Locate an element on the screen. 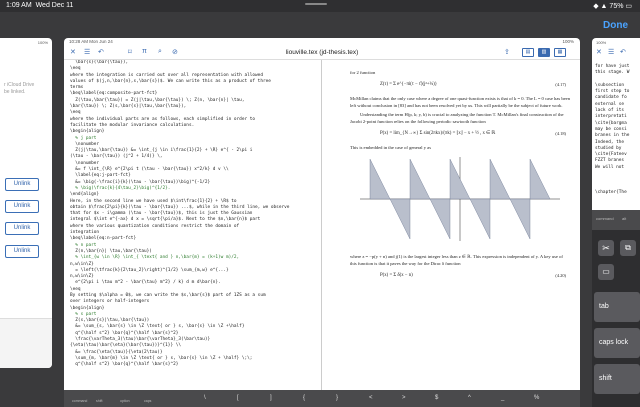 The height and width of the screenshot is (407, 640). shortcut-key: shift is located at coordinates (99, 401).